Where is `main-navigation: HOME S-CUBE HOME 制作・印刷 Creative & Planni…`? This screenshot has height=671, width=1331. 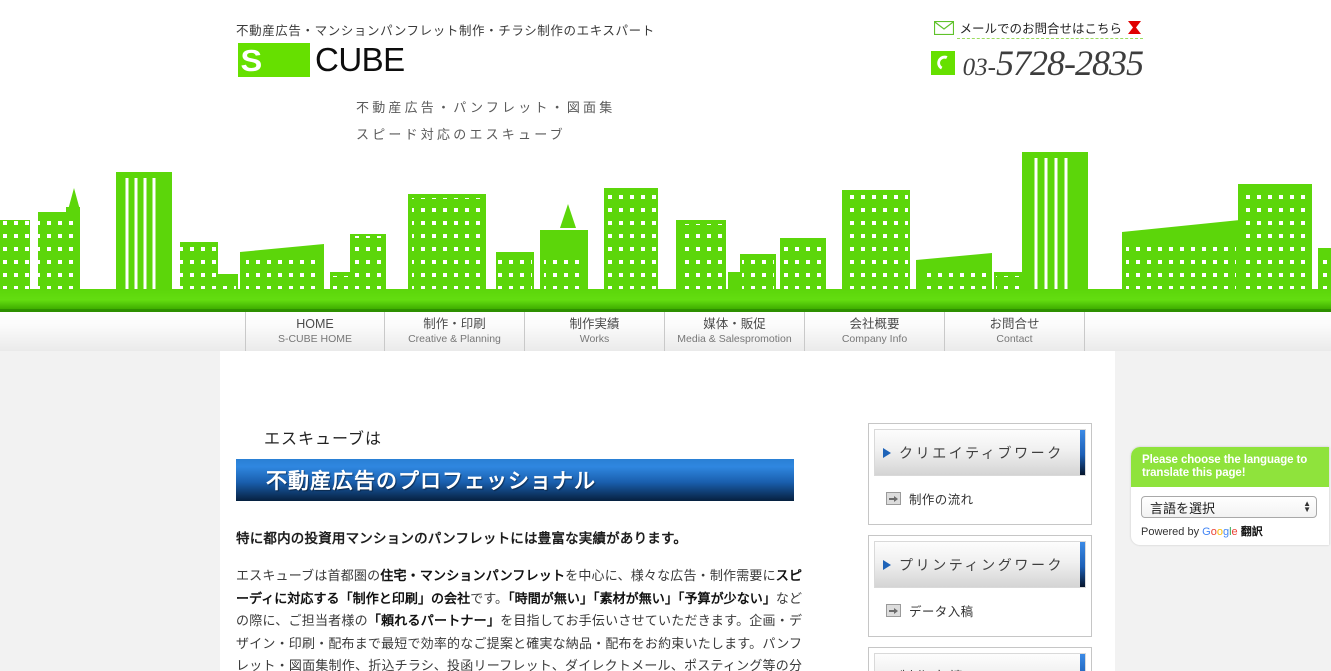
main-navigation: HOME S-CUBE HOME 制作・印刷 Creative & Planni… is located at coordinates (665, 330).